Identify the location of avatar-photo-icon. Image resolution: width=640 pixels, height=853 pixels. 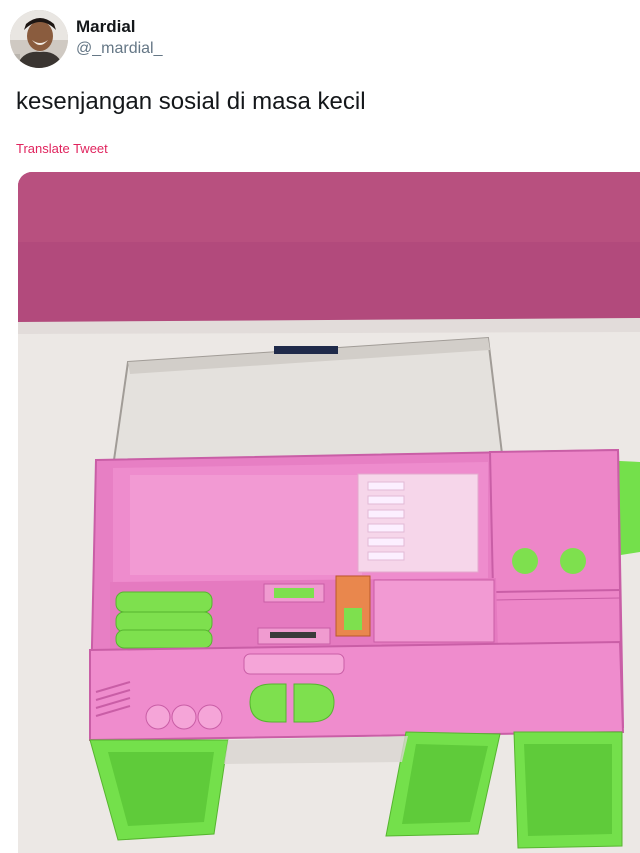
(39, 39).